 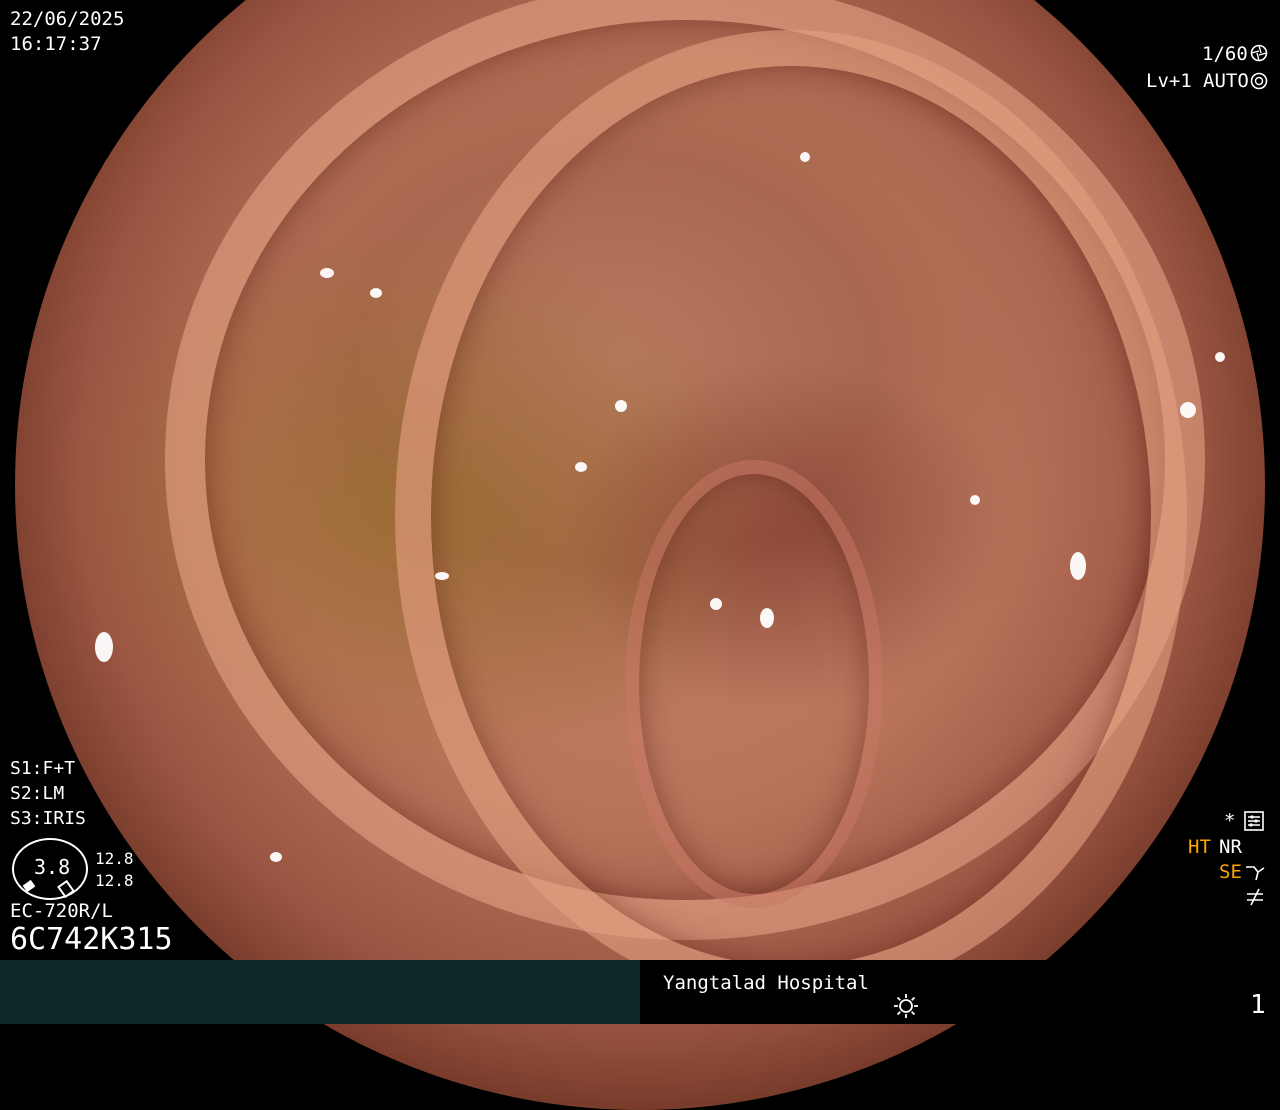 What do you see at coordinates (1259, 81) in the screenshot?
I see `iris-icon` at bounding box center [1259, 81].